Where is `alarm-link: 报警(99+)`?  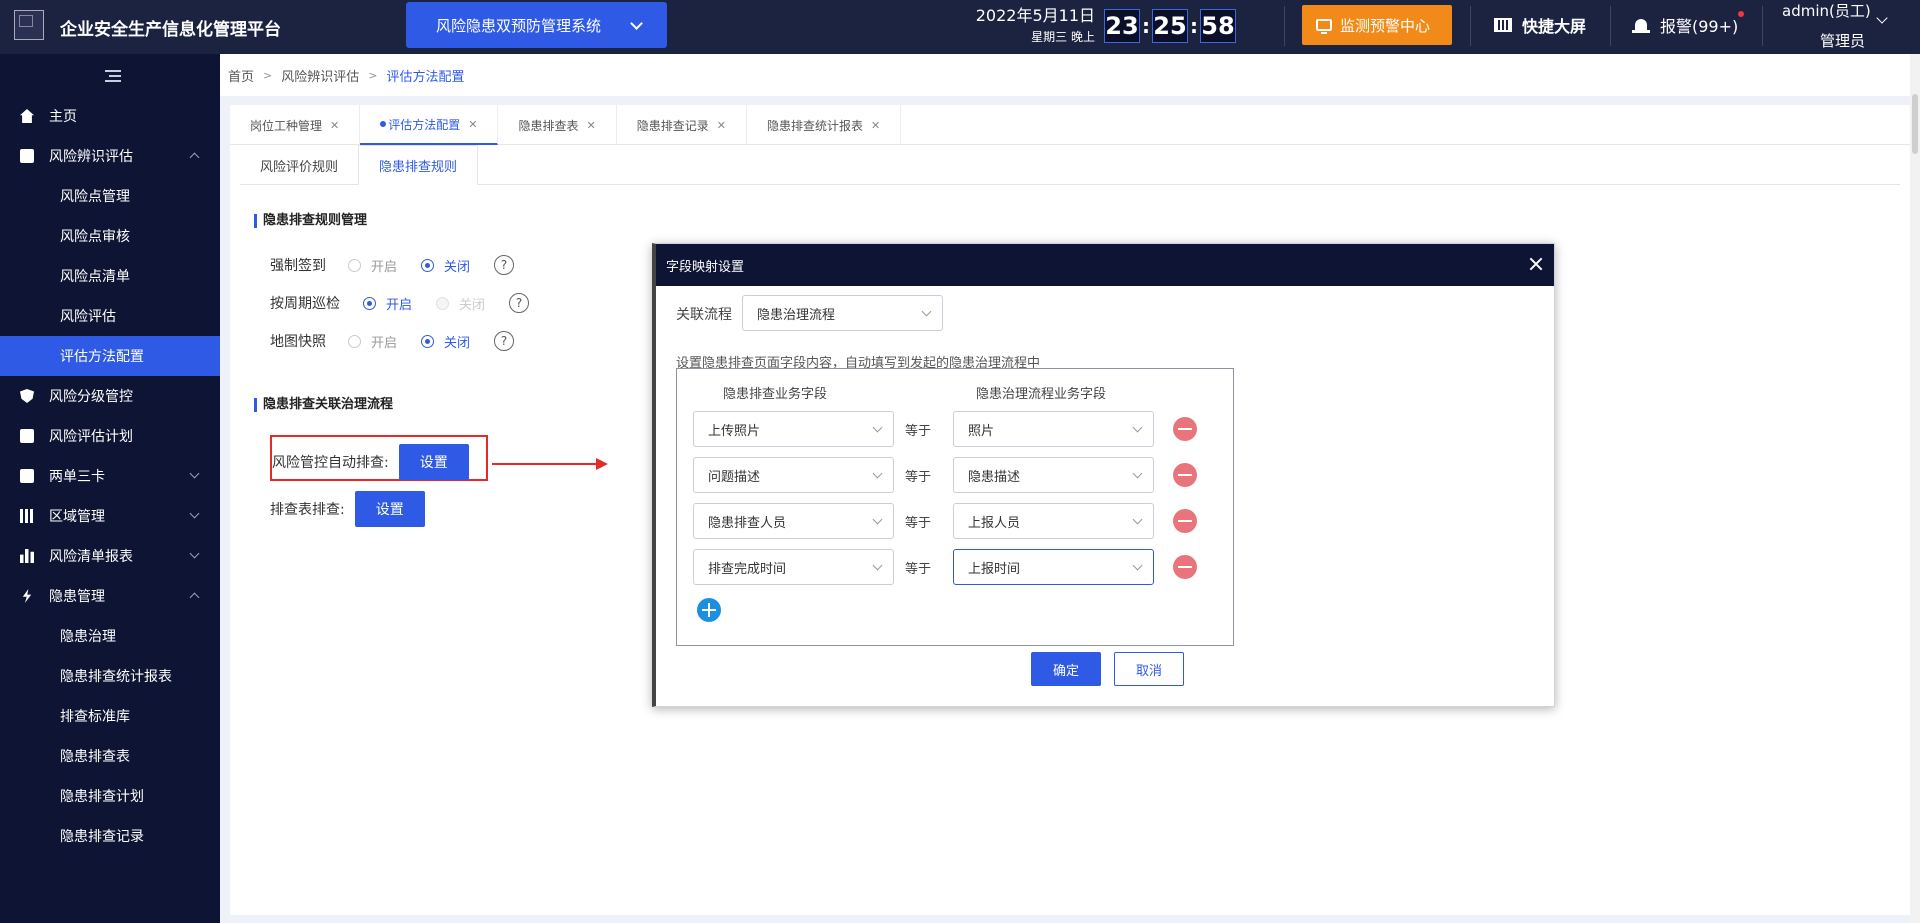
alarm-link: 报警(99+) is located at coordinates (1688, 24).